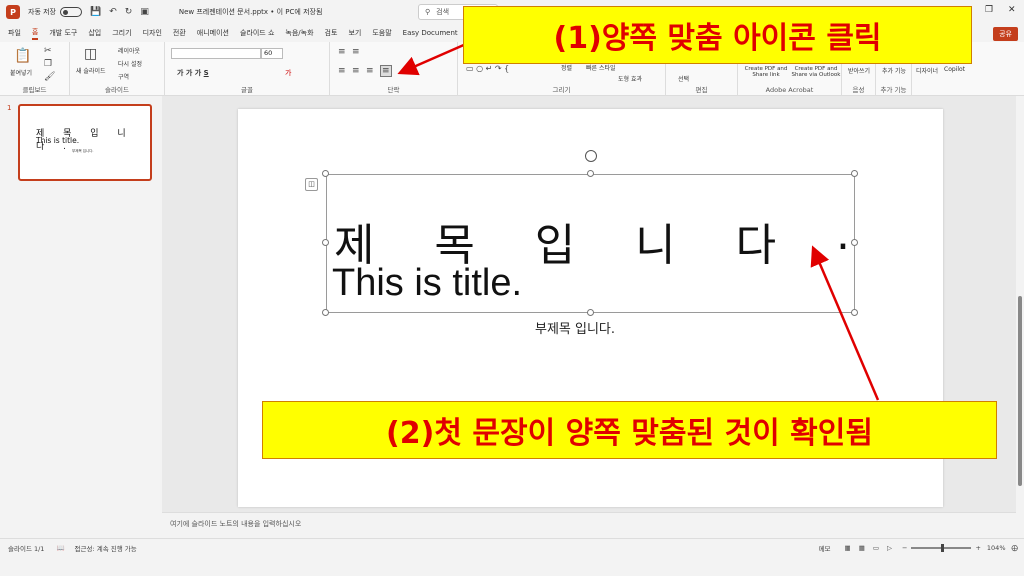  What do you see at coordinates (1012, 10) in the screenshot?
I see `close-window-icon: ✕` at bounding box center [1012, 10].